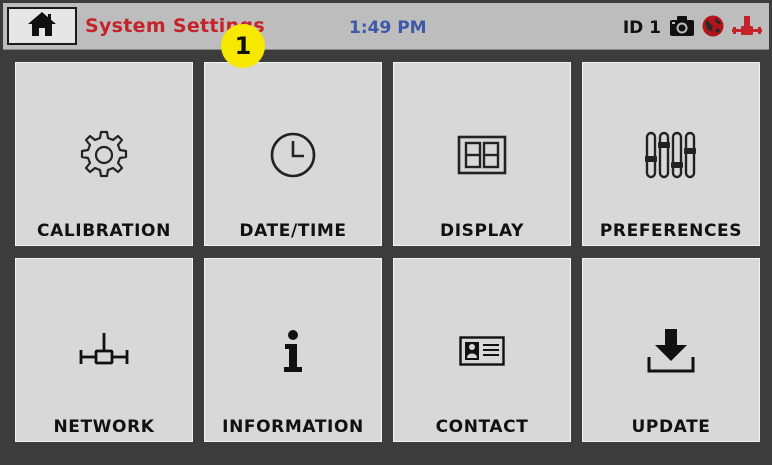 The height and width of the screenshot is (465, 772). What do you see at coordinates (641, 28) in the screenshot?
I see `device-id: ID 1` at bounding box center [641, 28].